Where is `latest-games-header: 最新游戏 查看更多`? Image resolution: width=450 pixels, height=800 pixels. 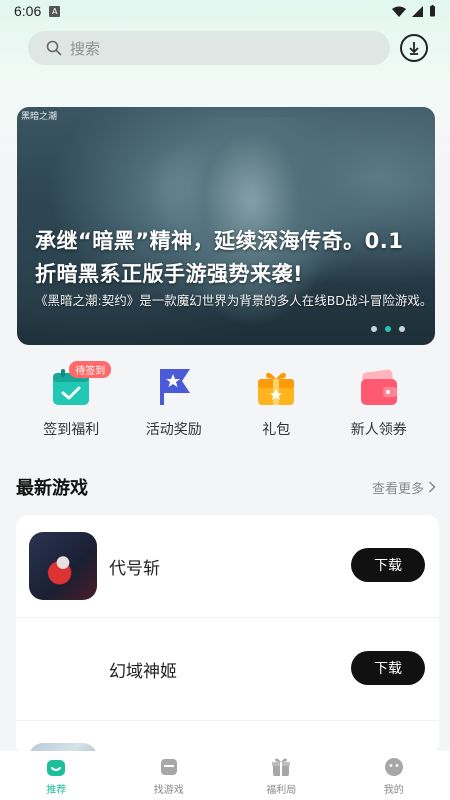
latest-games-header: 最新游戏 查看更多 is located at coordinates (226, 487).